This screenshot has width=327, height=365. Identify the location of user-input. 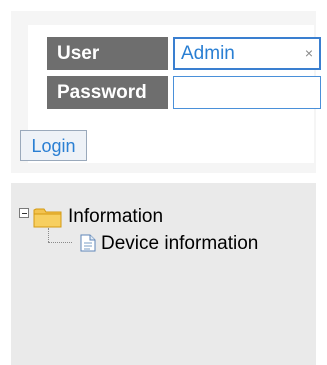
(247, 53).